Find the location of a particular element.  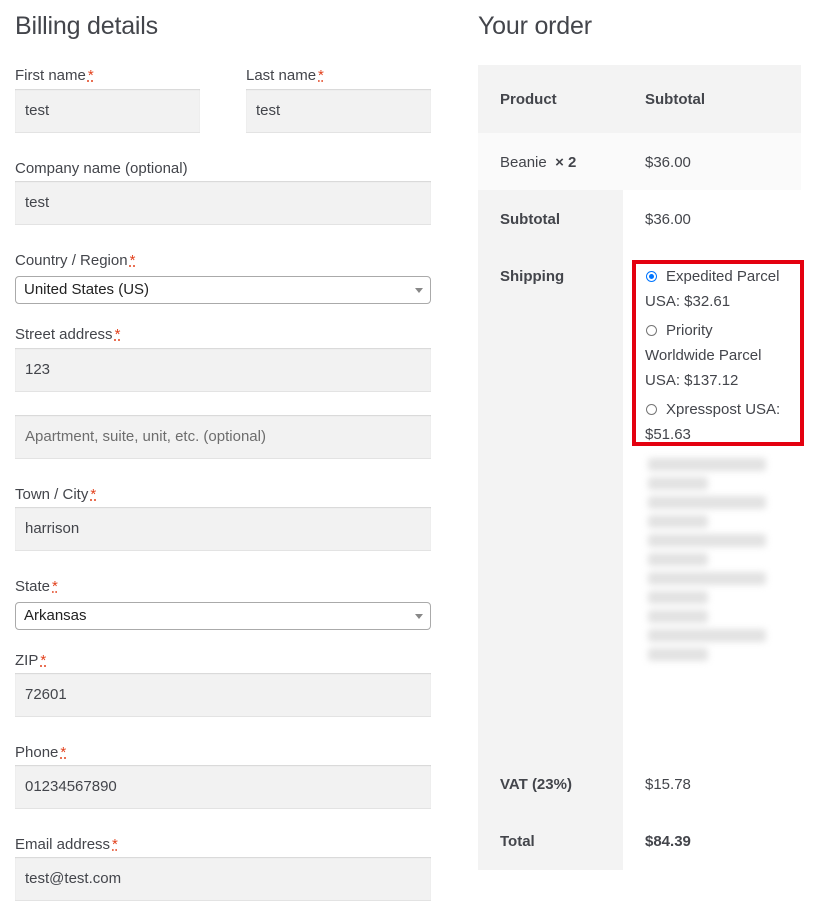

apartment-input is located at coordinates (223, 437).